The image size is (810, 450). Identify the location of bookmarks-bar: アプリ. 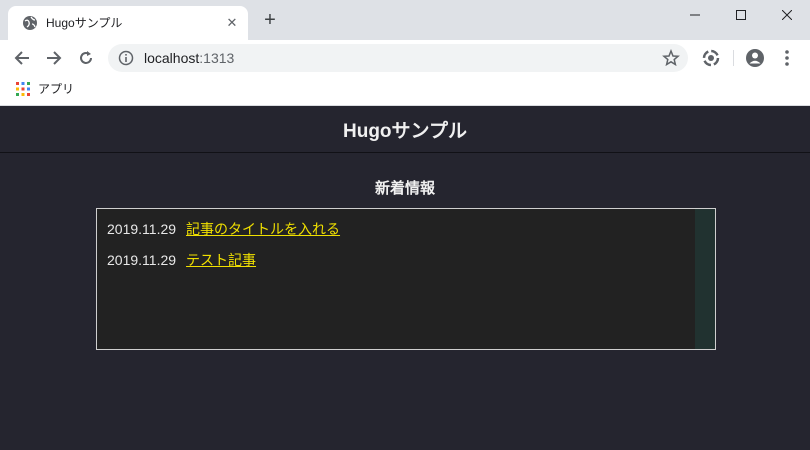
(405, 91).